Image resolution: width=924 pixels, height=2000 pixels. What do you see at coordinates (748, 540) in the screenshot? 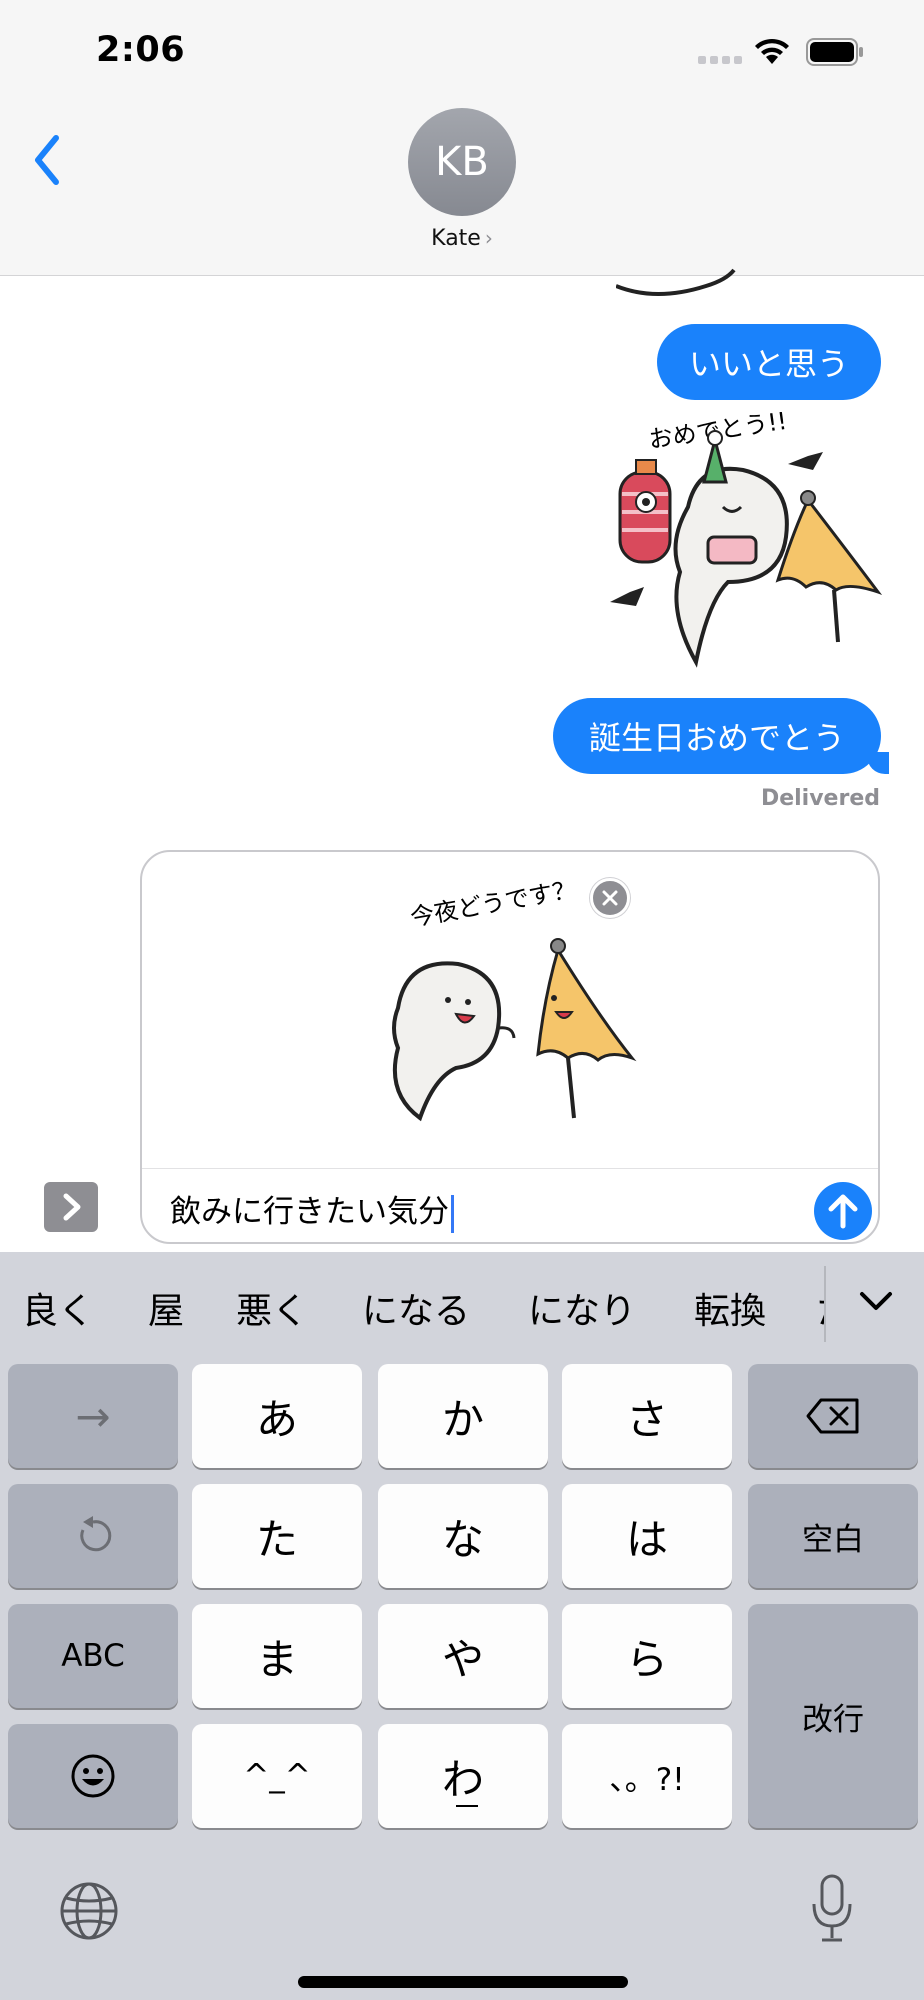
I see `birthday-sticker: おめでとう!!` at bounding box center [748, 540].